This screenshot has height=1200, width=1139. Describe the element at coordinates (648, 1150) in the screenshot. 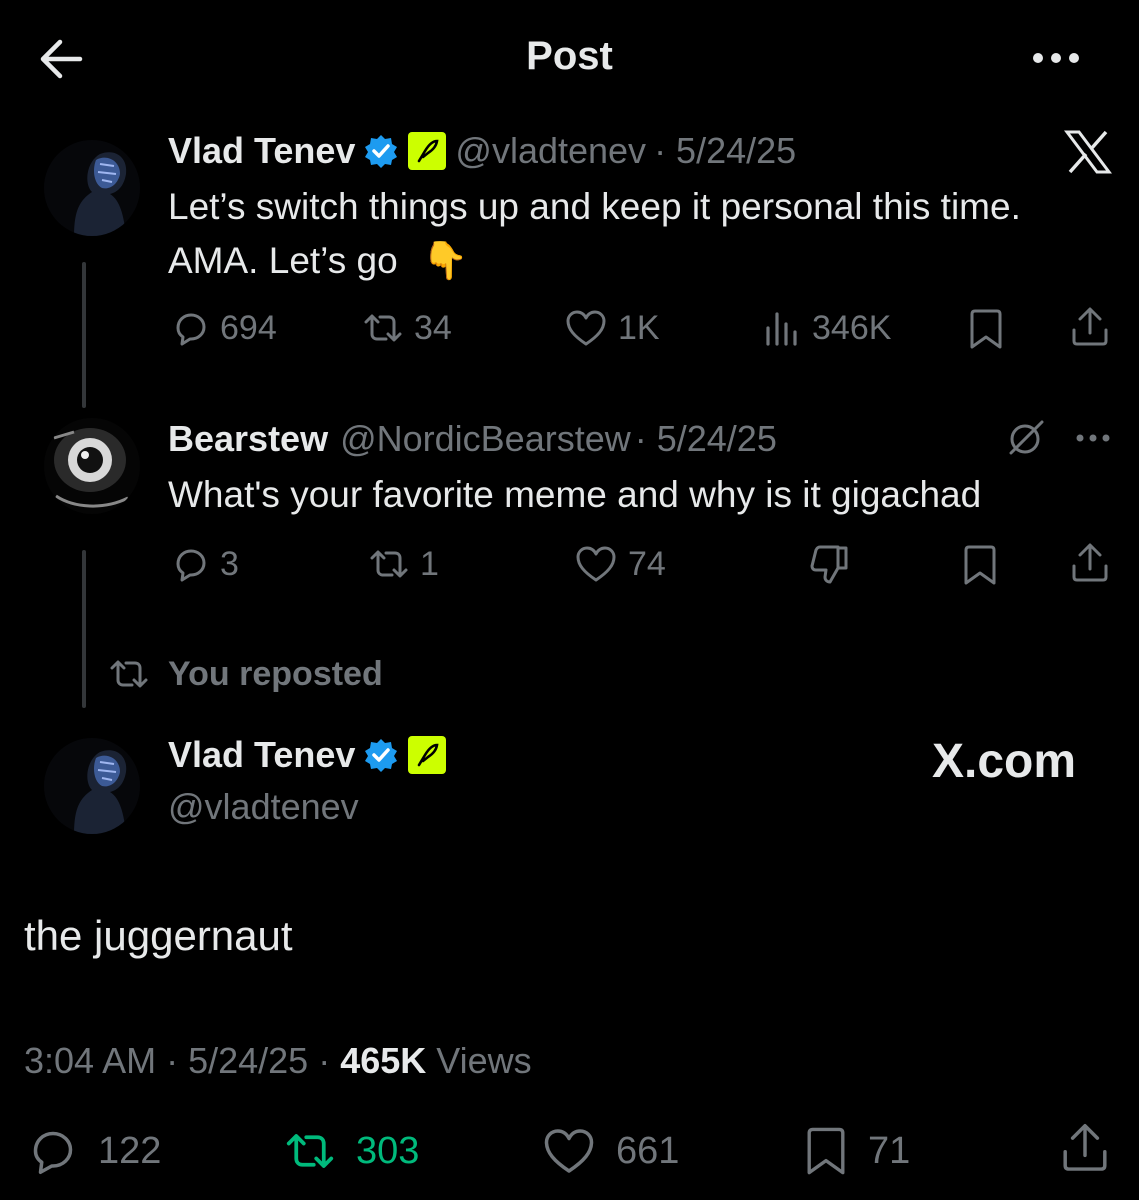

I see `like-count: 661` at that location.